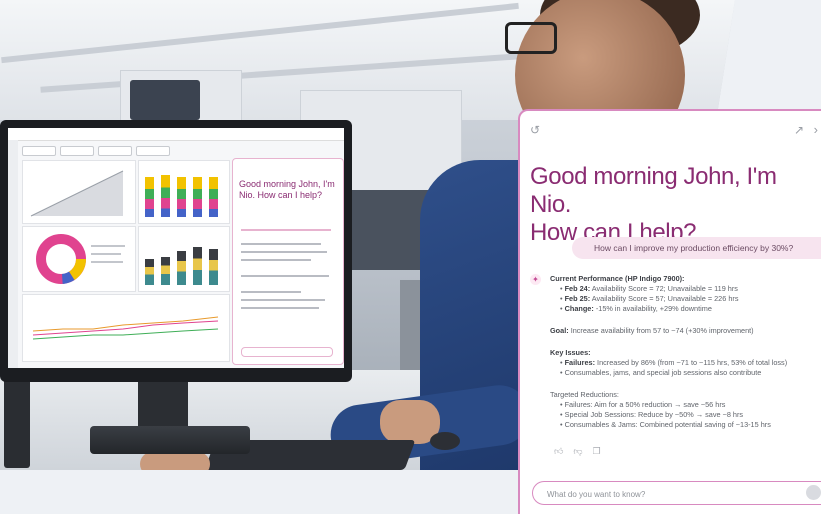  What do you see at coordinates (577, 288) in the screenshot?
I see `item-label: Feb 24:` at bounding box center [577, 288].